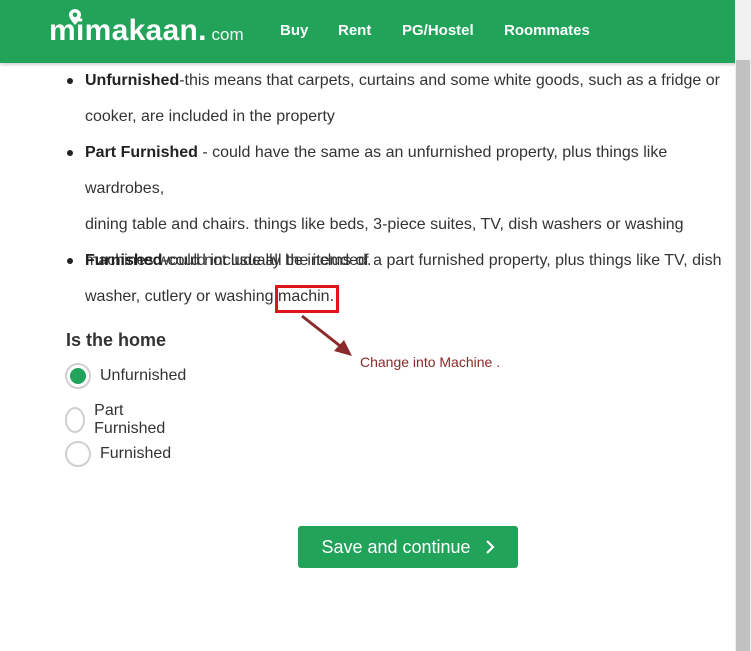 The height and width of the screenshot is (651, 751). What do you see at coordinates (490, 547) in the screenshot?
I see `chevron-right-icon` at bounding box center [490, 547].